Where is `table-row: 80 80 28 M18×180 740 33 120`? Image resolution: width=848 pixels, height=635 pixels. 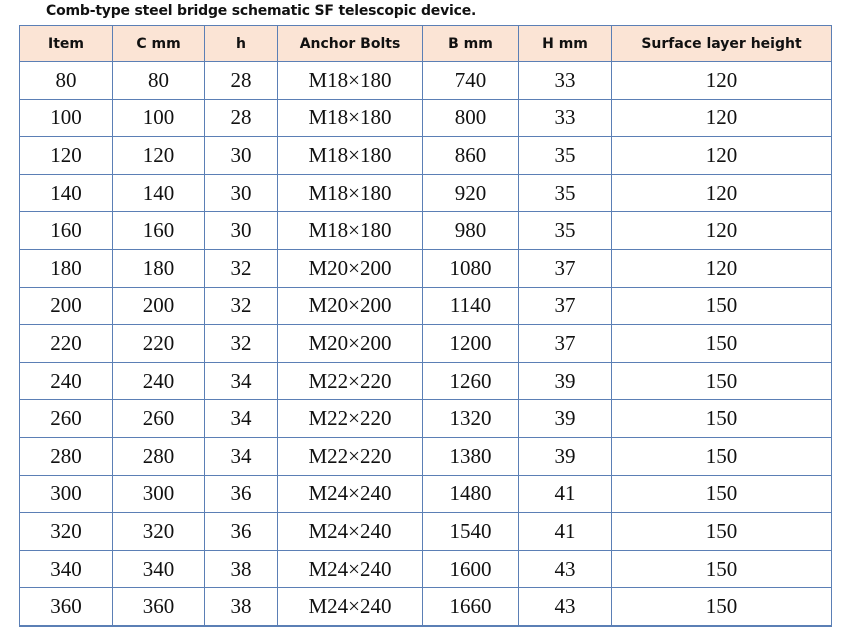
table-row: 80 80 28 M18×180 740 33 120 is located at coordinates (425, 80).